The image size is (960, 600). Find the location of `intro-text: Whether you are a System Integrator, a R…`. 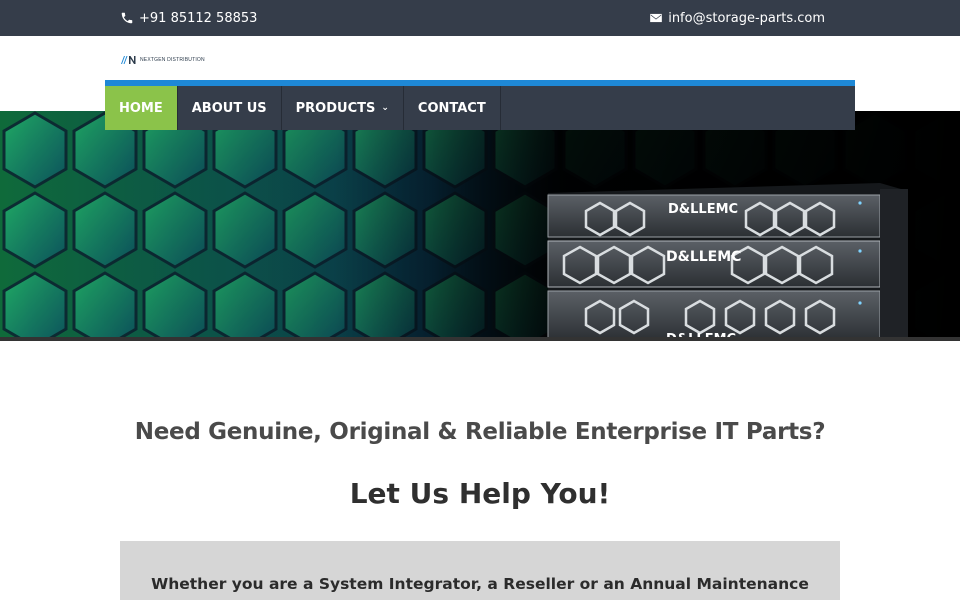

intro-text: Whether you are a System Integrator, a R… is located at coordinates (480, 584).